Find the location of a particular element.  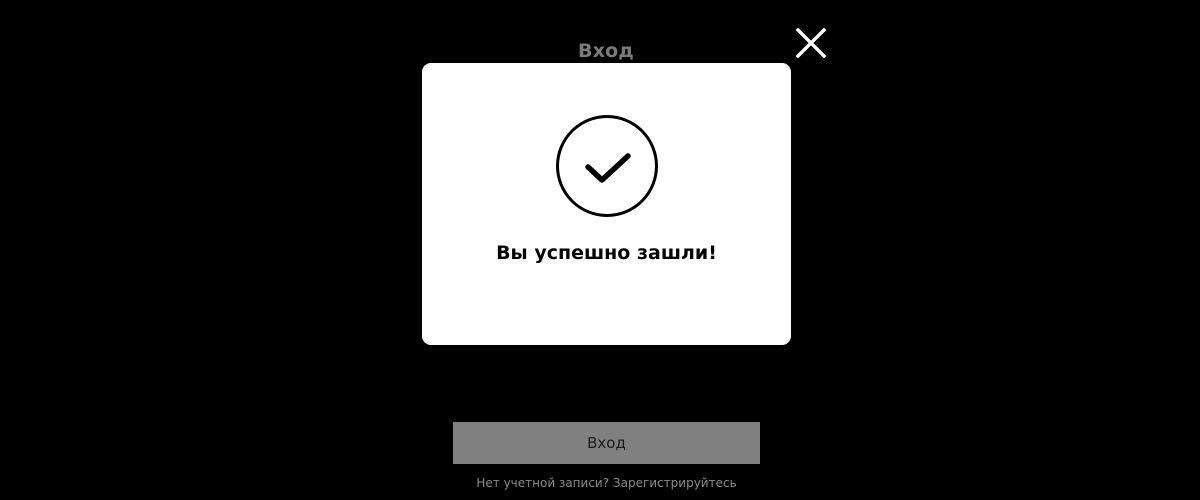

close-icon is located at coordinates (811, 43).